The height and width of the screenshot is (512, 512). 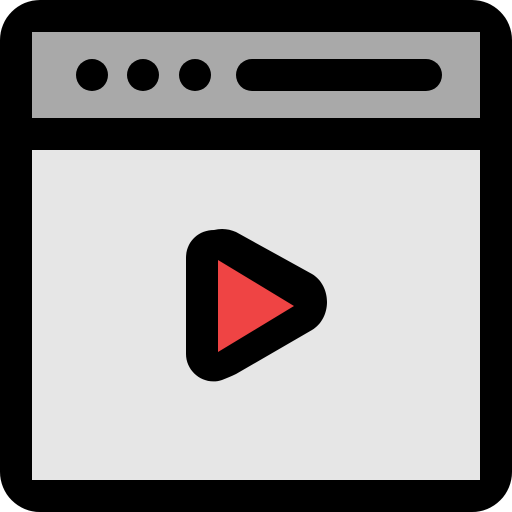 I want to click on title-bar-divider, so click(x=256, y=134).